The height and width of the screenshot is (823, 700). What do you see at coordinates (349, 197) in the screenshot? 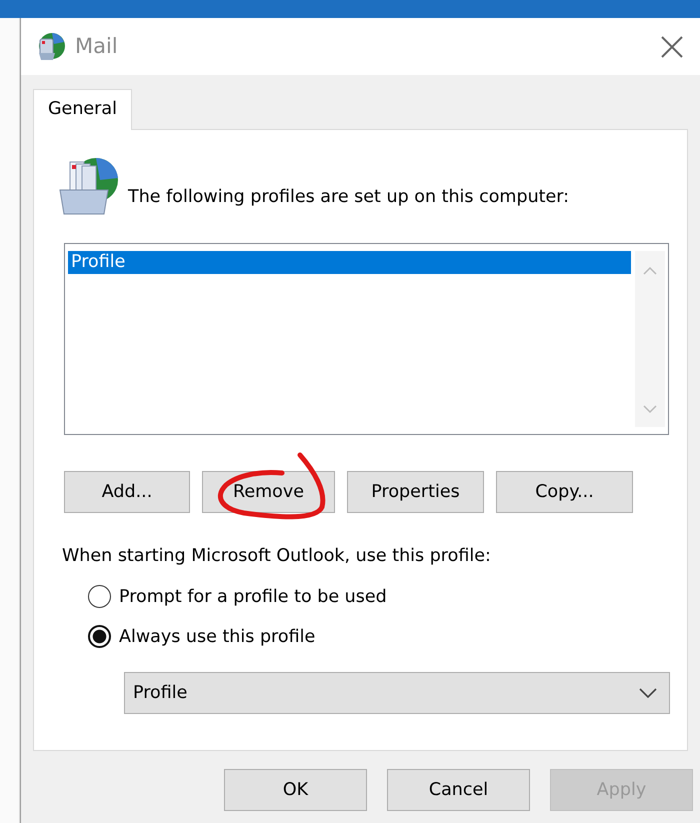
I see `intro-text: The following profiles are set up on this computer:` at bounding box center [349, 197].